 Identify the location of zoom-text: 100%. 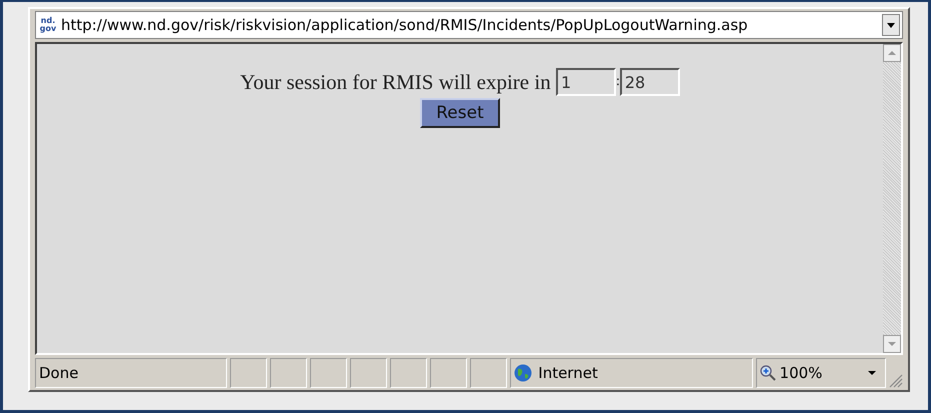
(802, 373).